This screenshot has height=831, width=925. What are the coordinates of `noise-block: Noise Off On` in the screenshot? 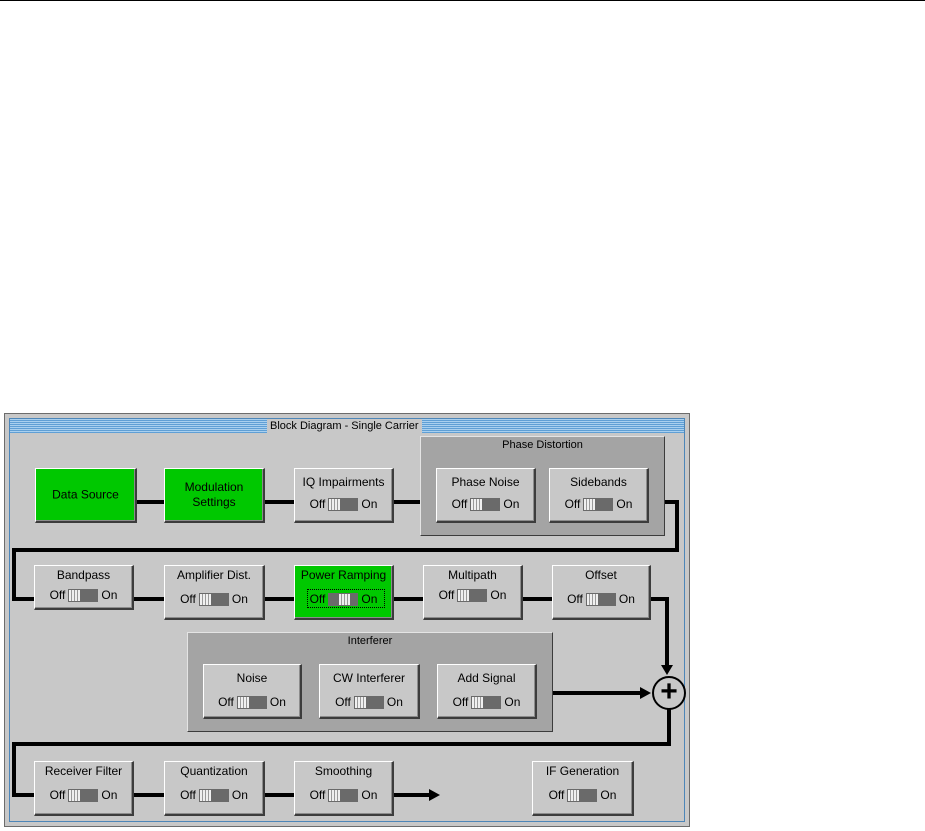 It's located at (252, 691).